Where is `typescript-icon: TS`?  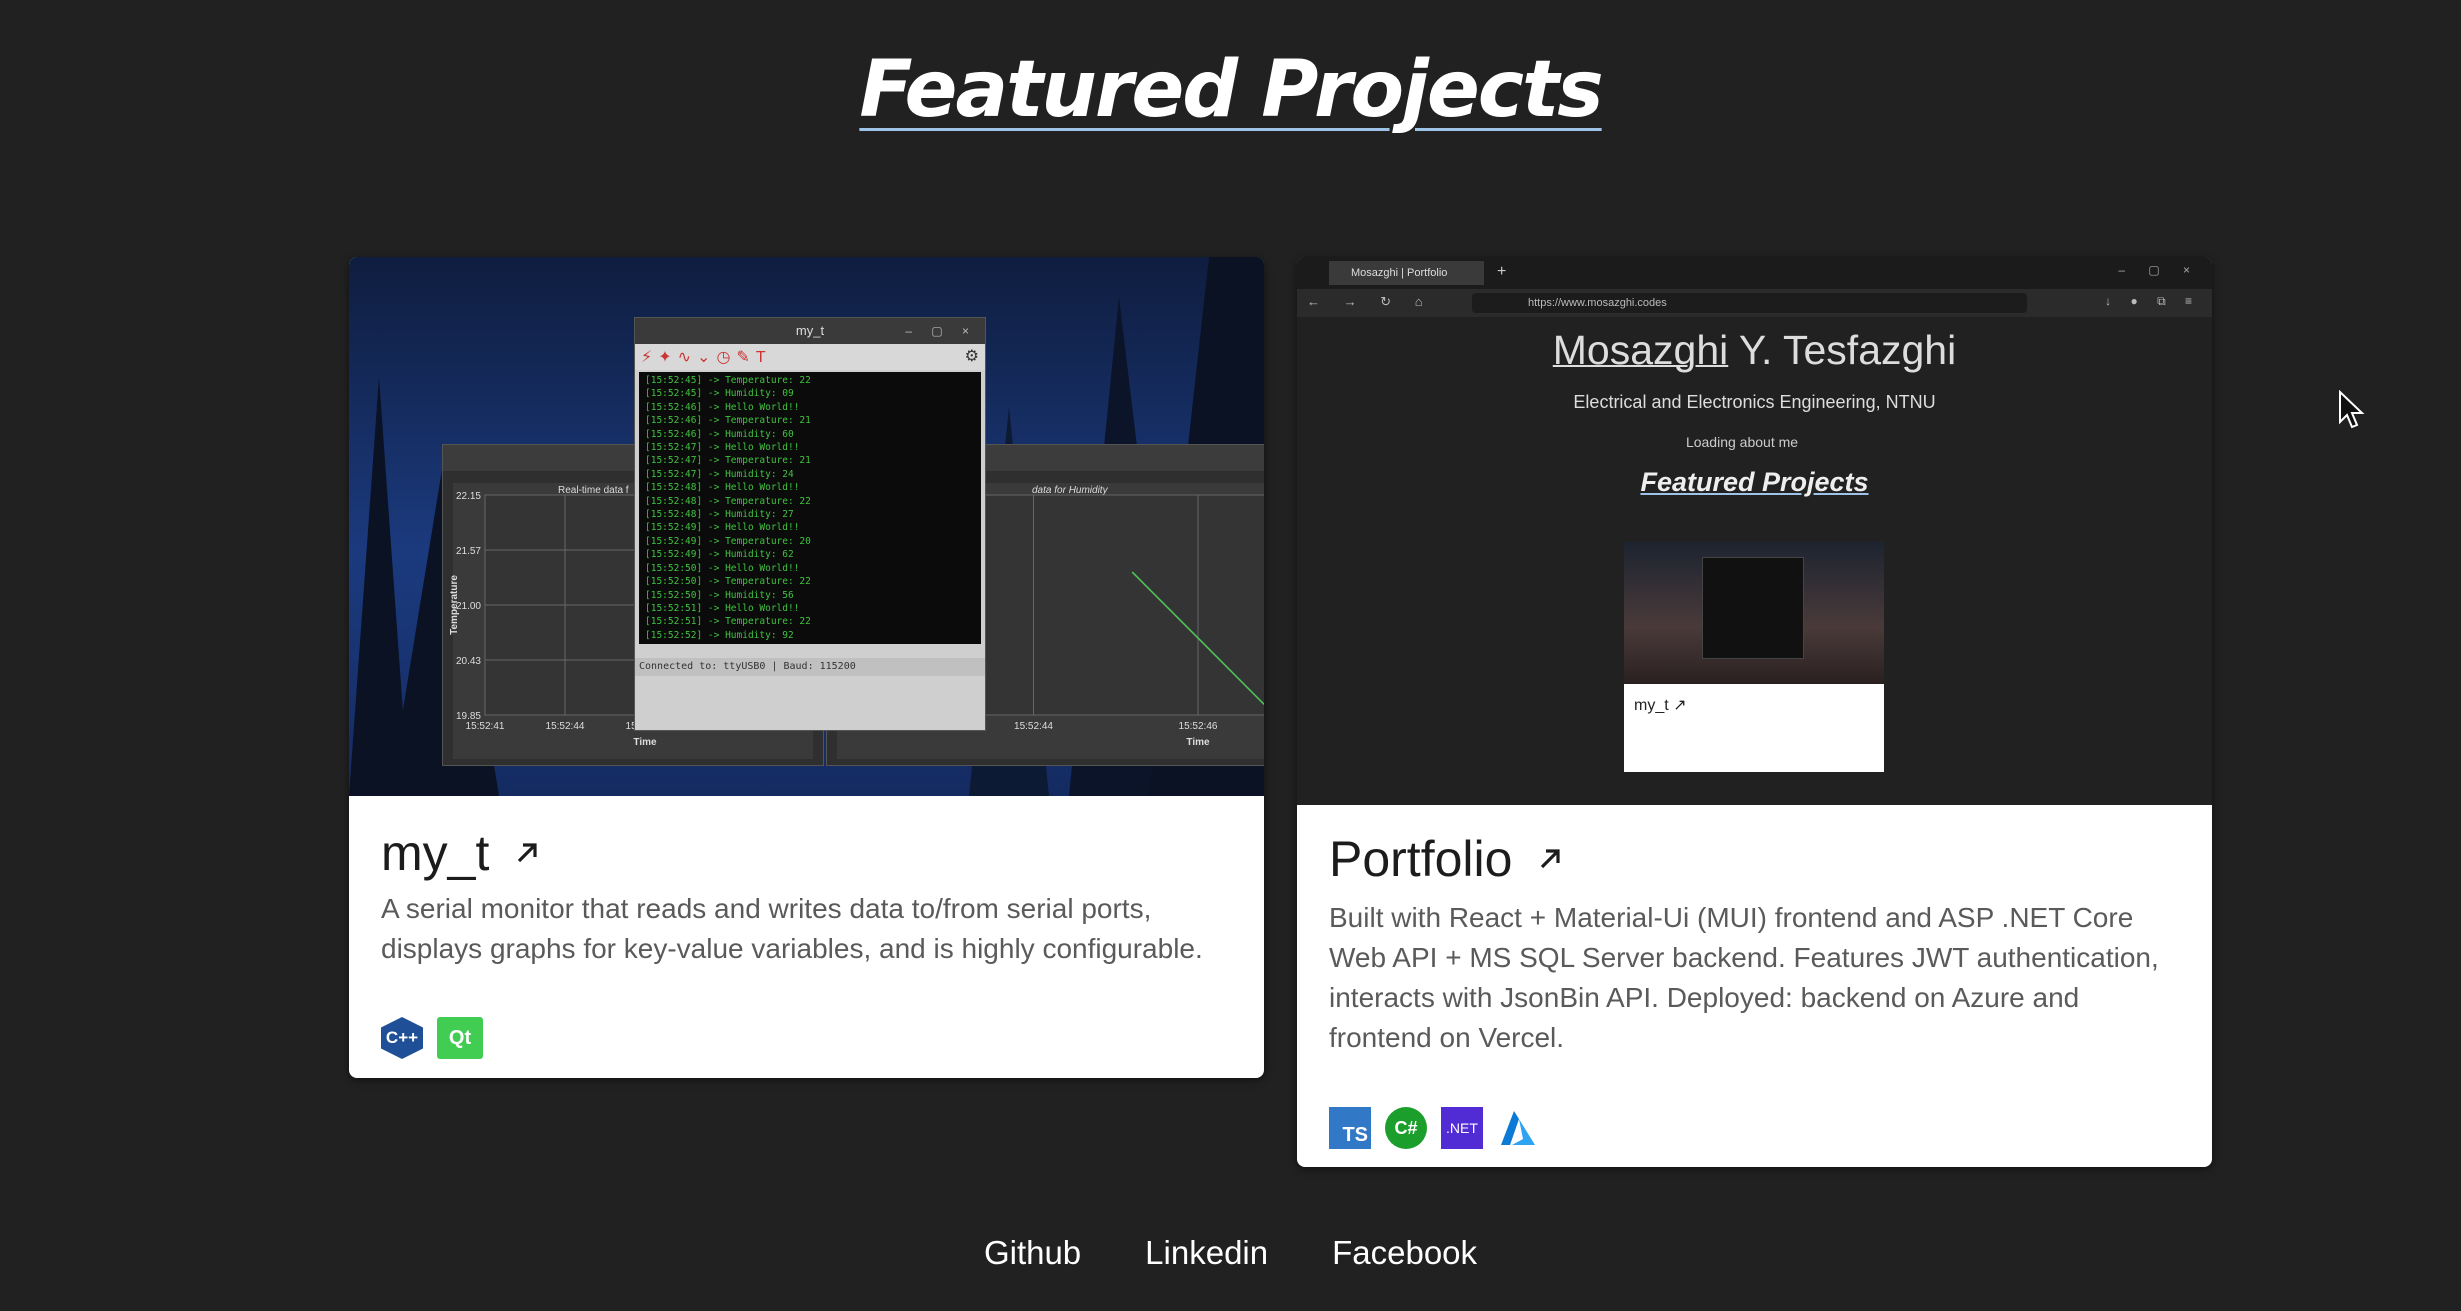 typescript-icon: TS is located at coordinates (1350, 1128).